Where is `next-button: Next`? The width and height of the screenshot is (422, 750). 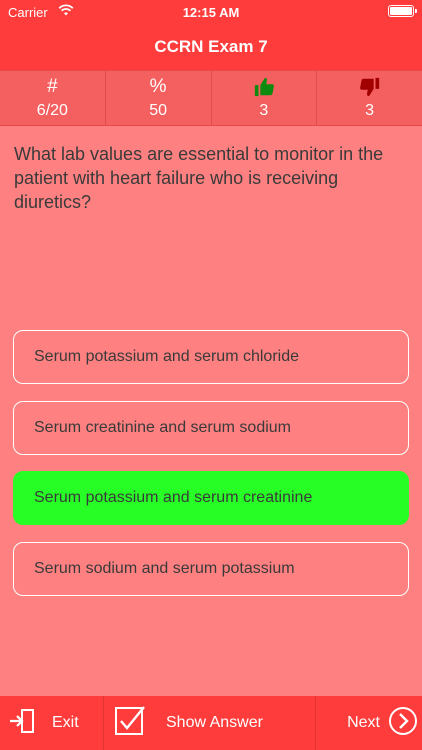
next-button: Next is located at coordinates (369, 723).